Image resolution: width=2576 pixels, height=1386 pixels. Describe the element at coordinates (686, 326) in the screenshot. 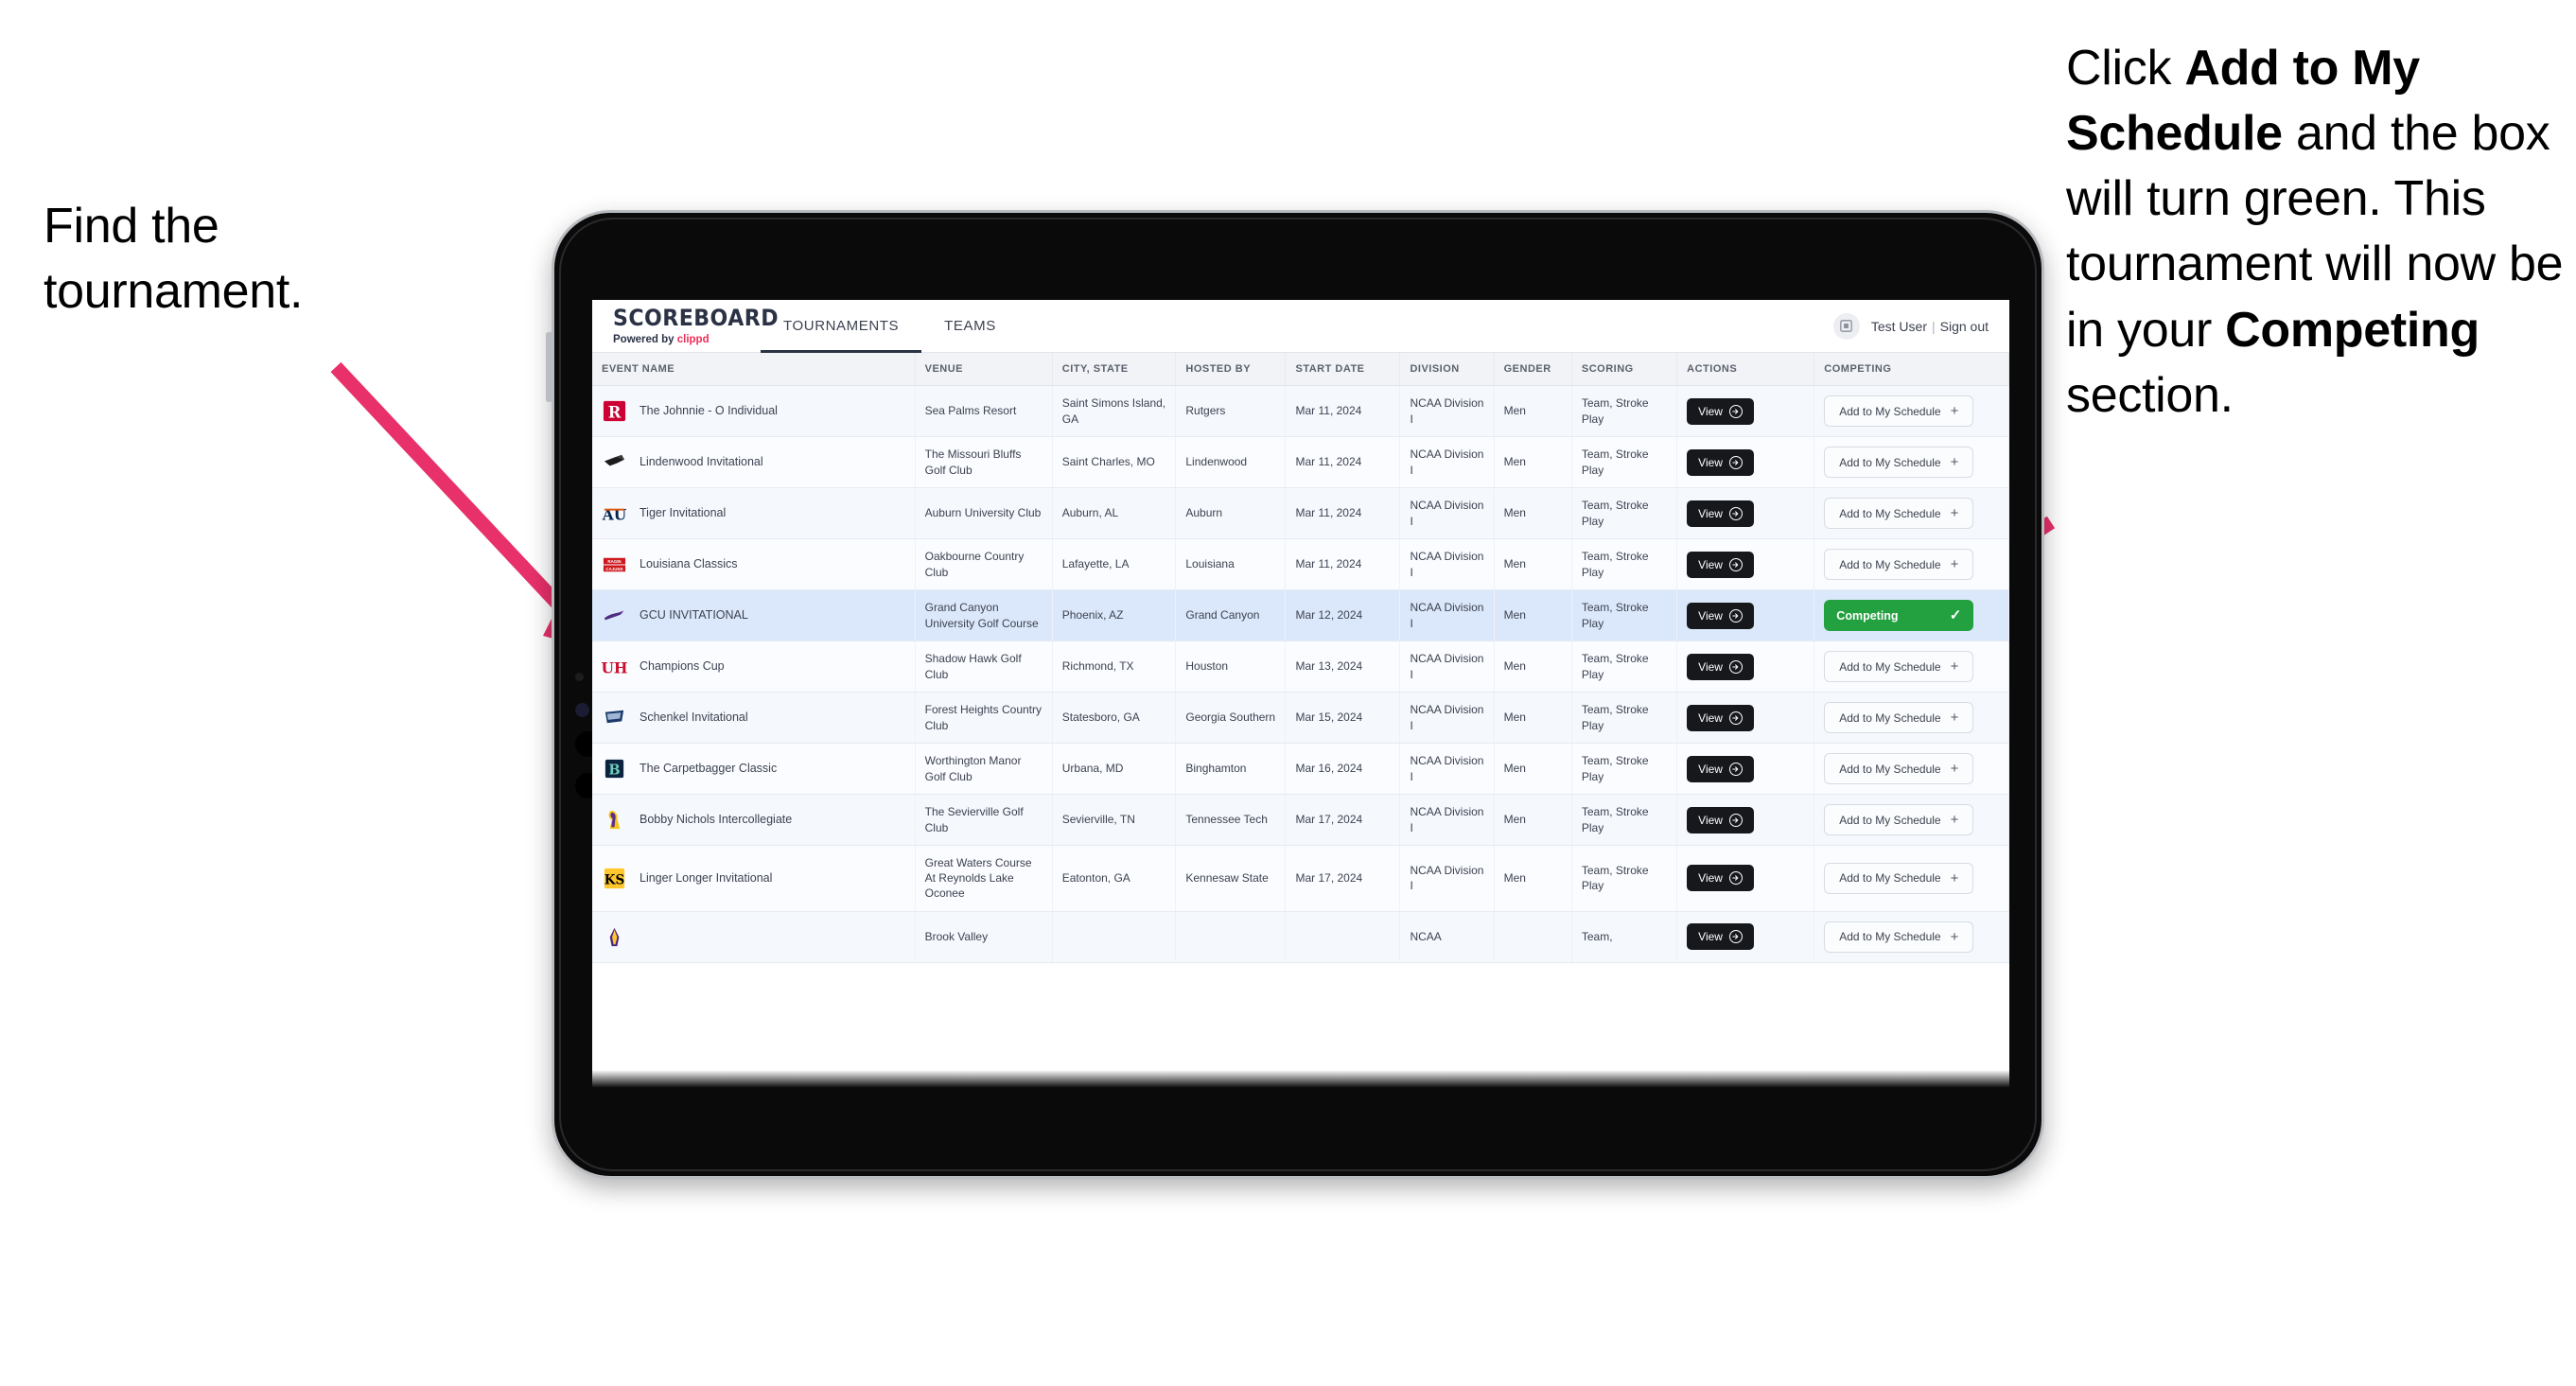

I see `brand-logo: SCOREBOARD Powered by clippd` at that location.